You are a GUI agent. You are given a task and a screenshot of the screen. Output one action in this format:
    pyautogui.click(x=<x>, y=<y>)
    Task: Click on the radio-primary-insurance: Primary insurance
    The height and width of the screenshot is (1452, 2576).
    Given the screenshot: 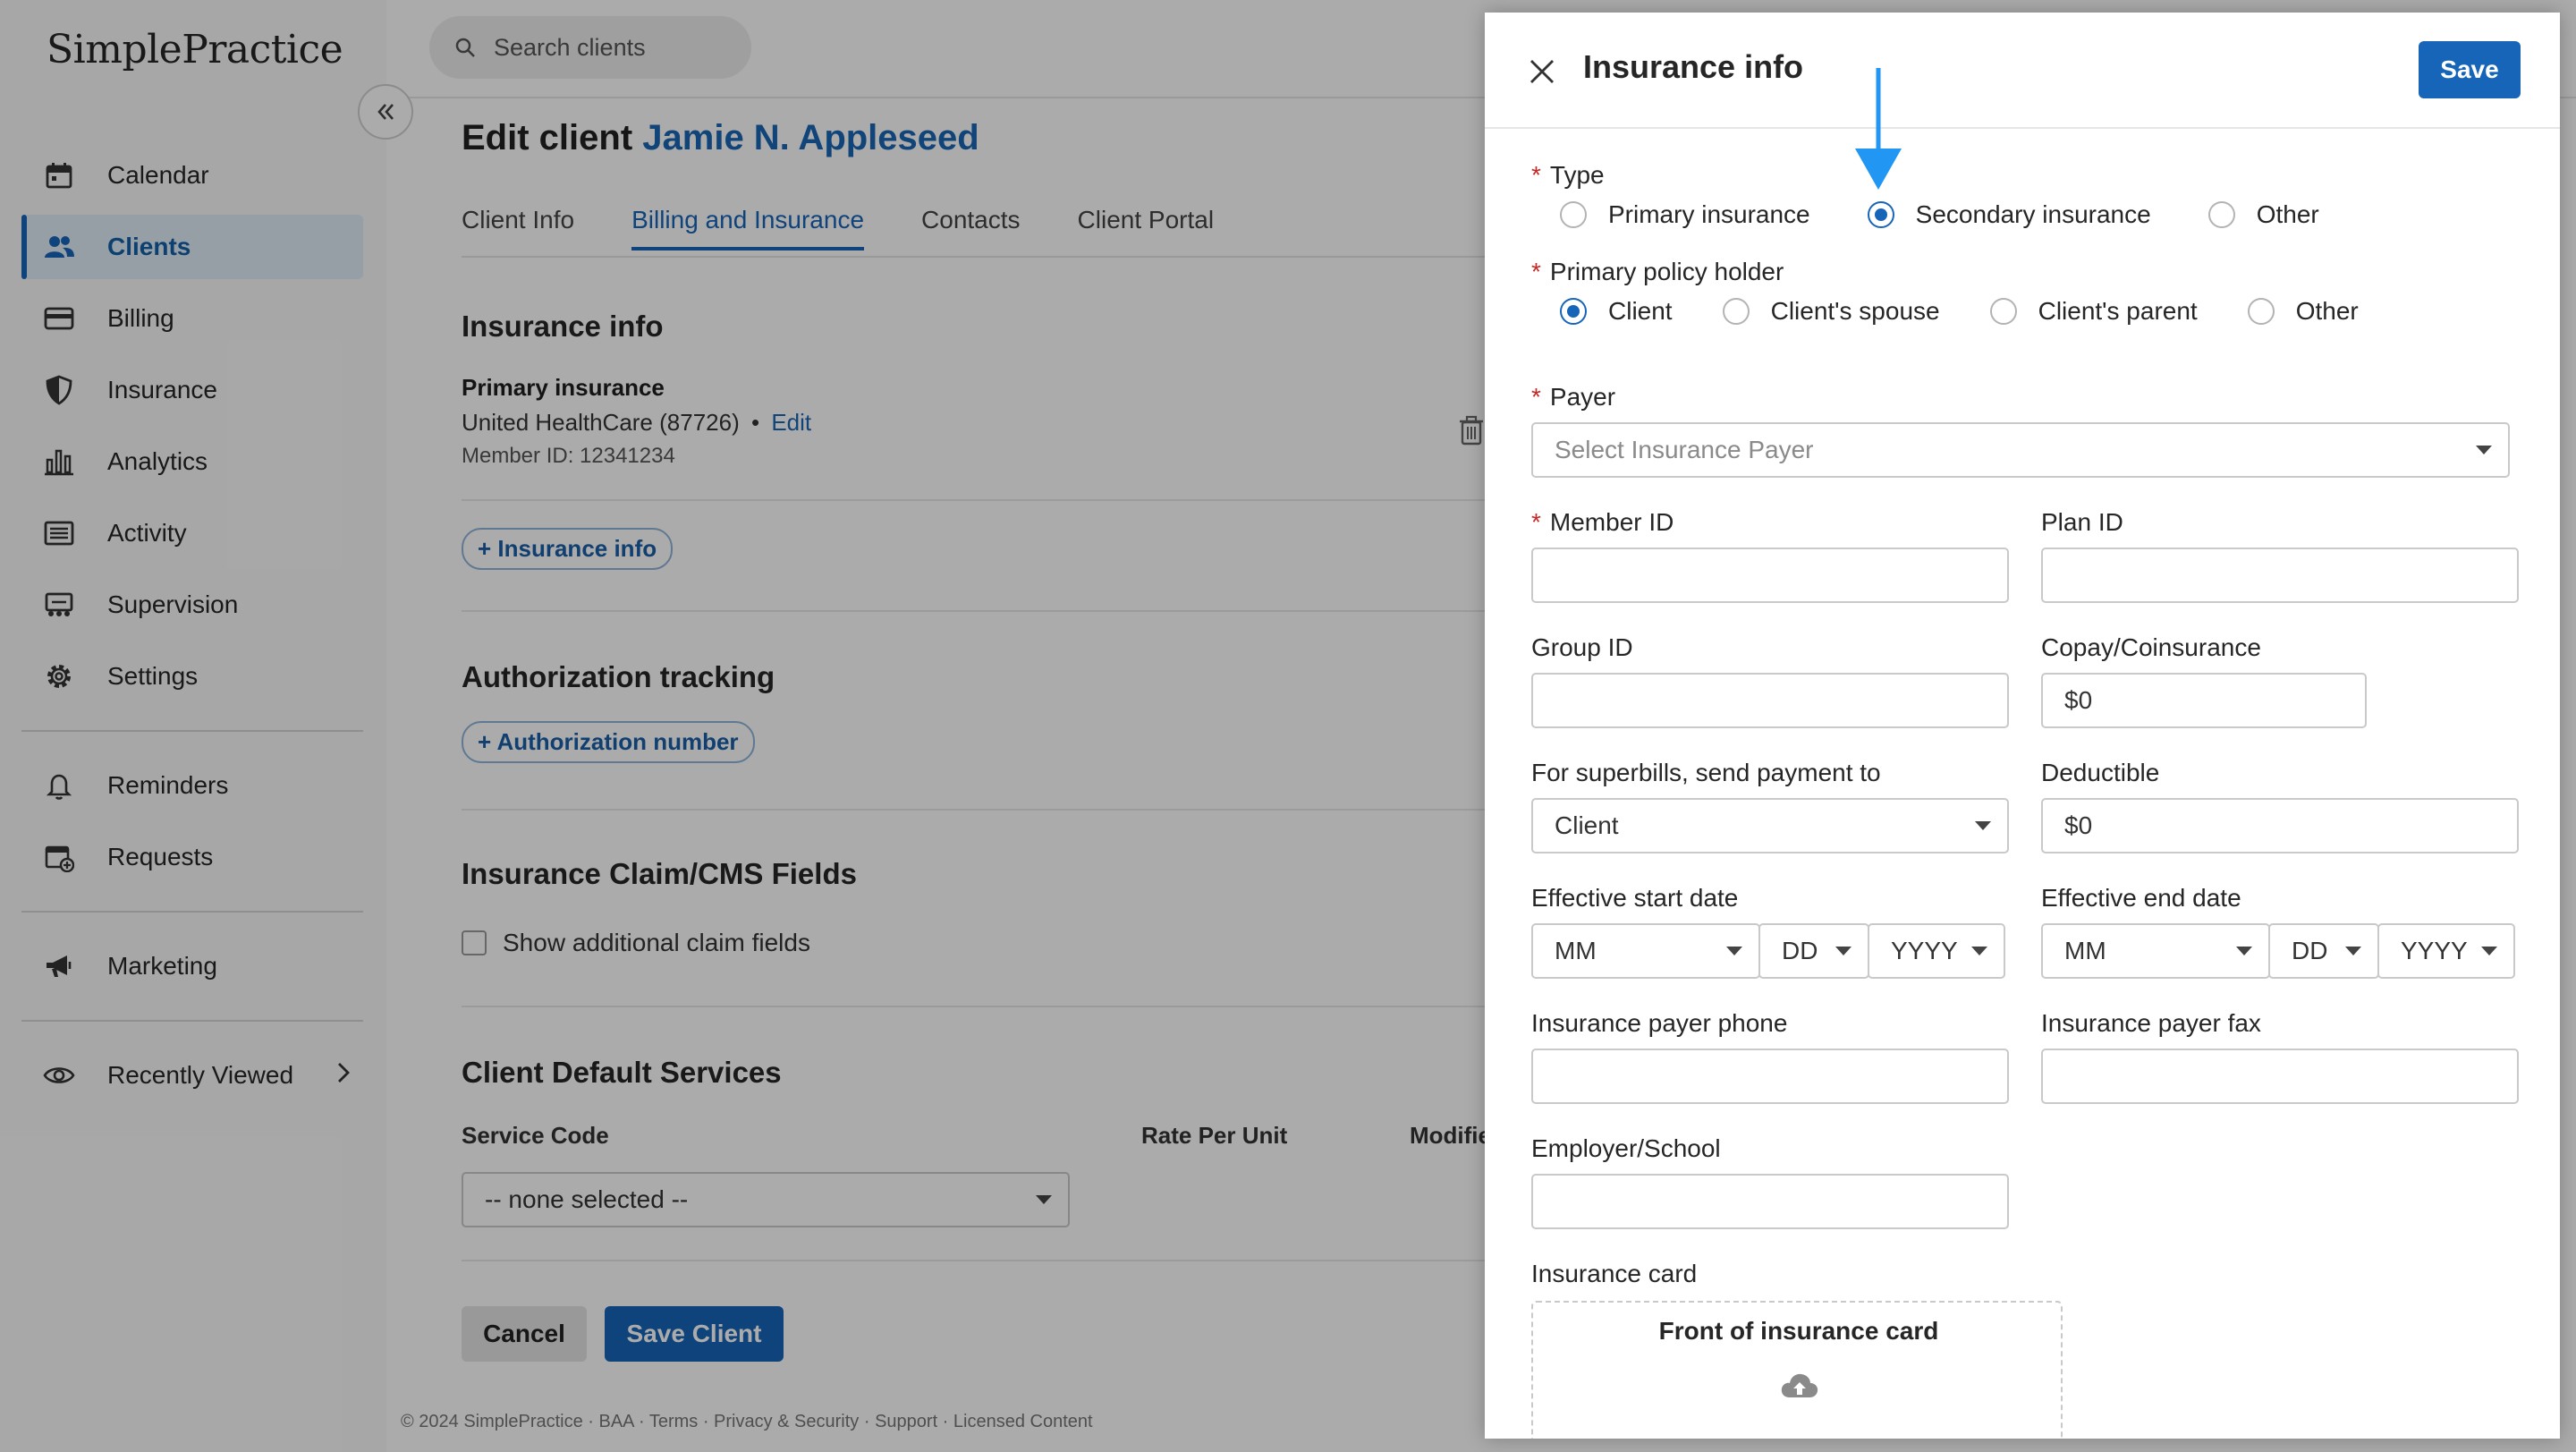 What is the action you would take?
    pyautogui.click(x=1685, y=214)
    